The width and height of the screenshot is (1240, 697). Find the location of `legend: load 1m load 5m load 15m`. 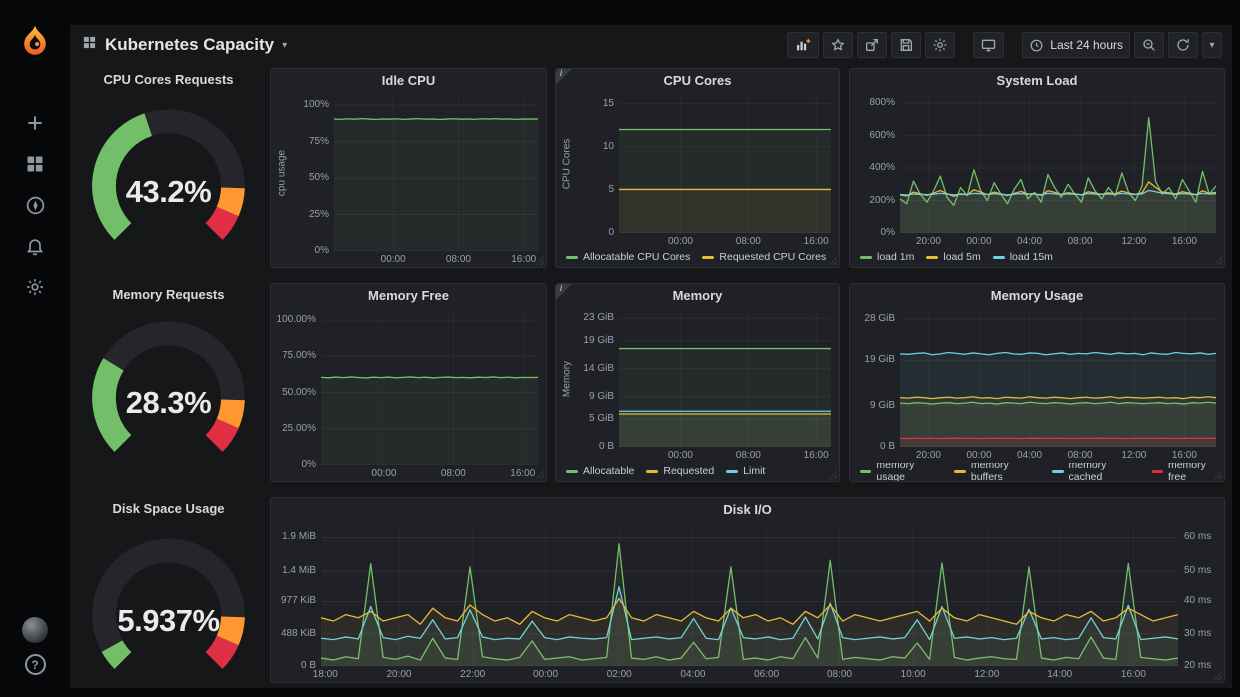

legend: load 1m load 5m load 15m is located at coordinates (1037, 258).